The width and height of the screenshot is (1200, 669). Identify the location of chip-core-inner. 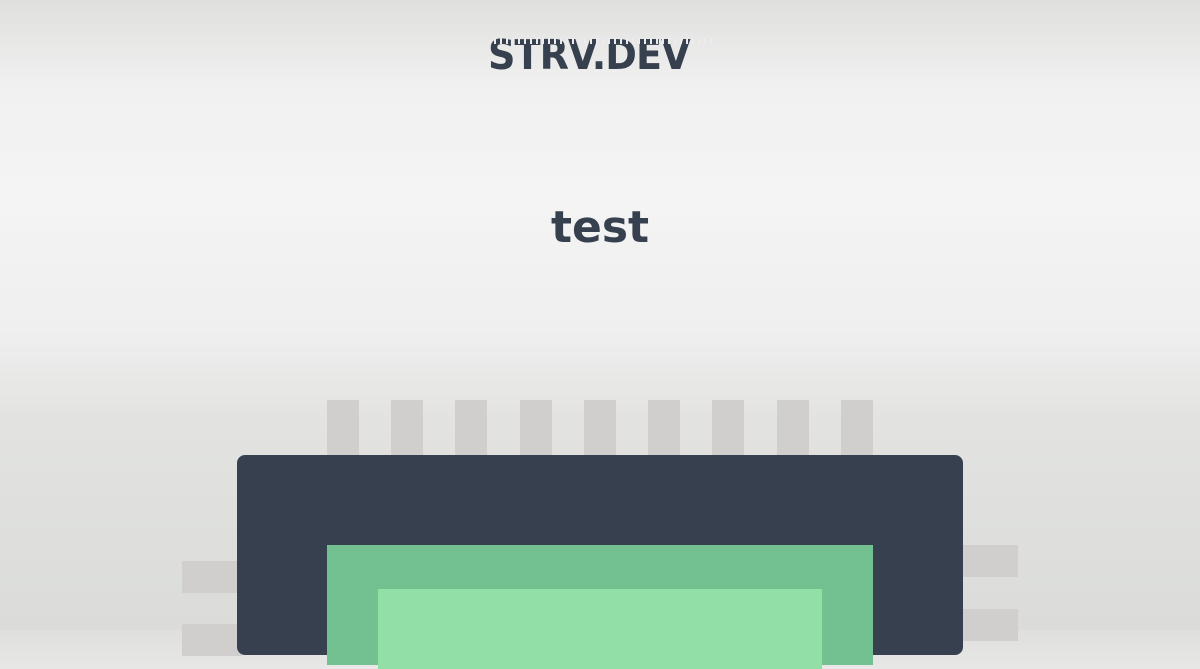
(600, 629).